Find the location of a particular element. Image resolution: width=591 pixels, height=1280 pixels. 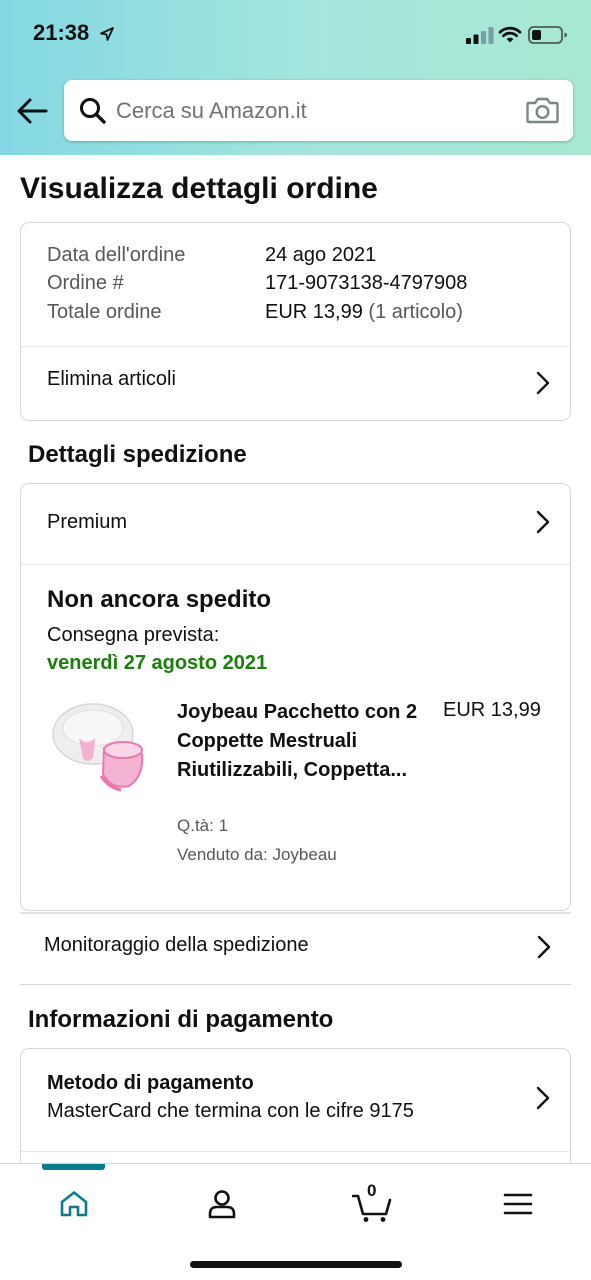

menu-icon is located at coordinates (518, 1204).